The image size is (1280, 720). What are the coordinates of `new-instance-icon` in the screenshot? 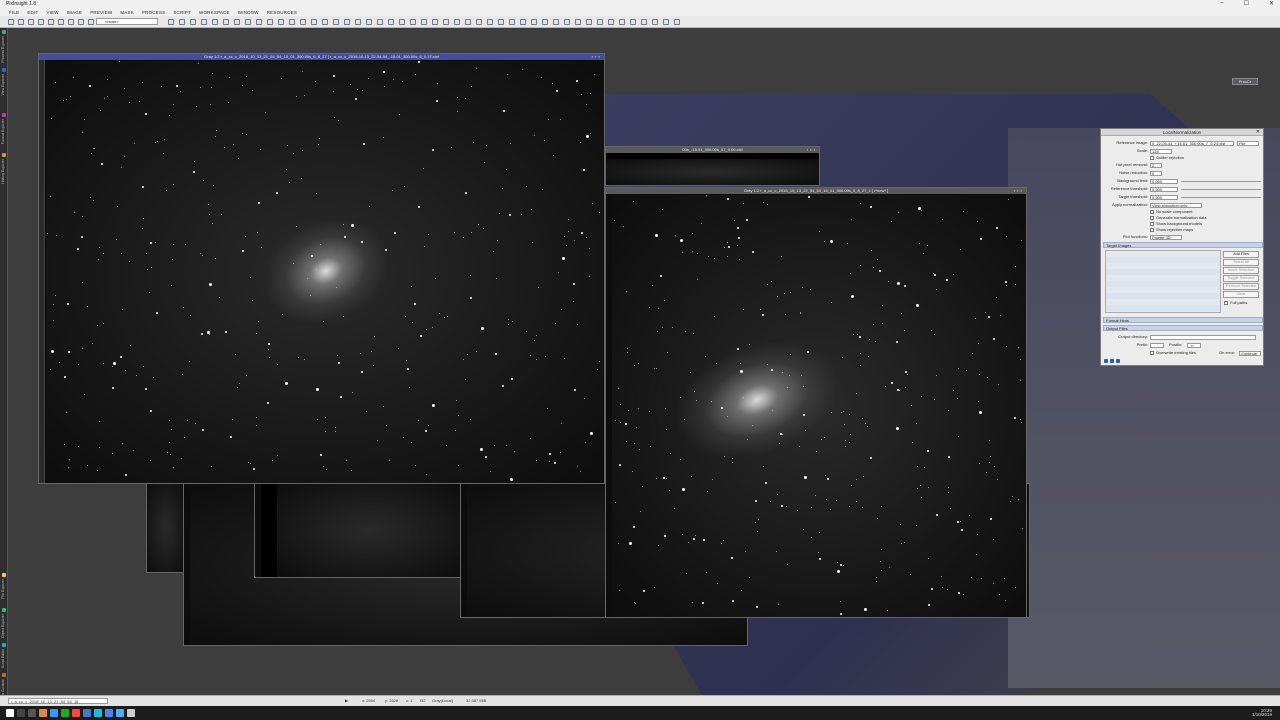 It's located at (1106, 361).